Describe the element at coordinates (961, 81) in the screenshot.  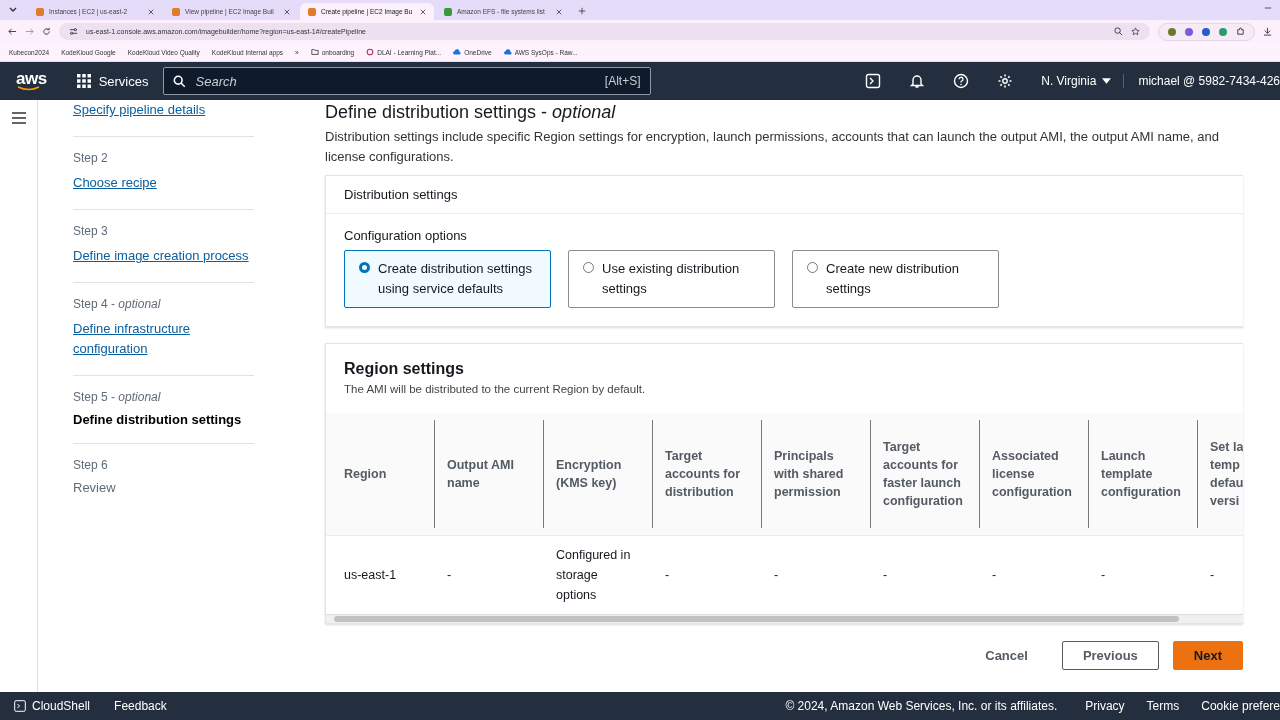
I see `help-icon` at that location.